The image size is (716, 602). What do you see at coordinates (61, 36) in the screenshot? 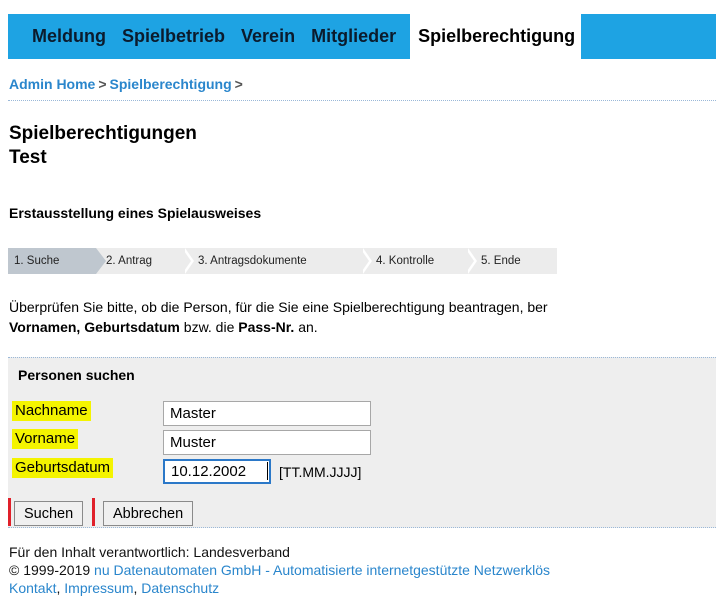
I see `nav-item-meldung: Meldung` at bounding box center [61, 36].